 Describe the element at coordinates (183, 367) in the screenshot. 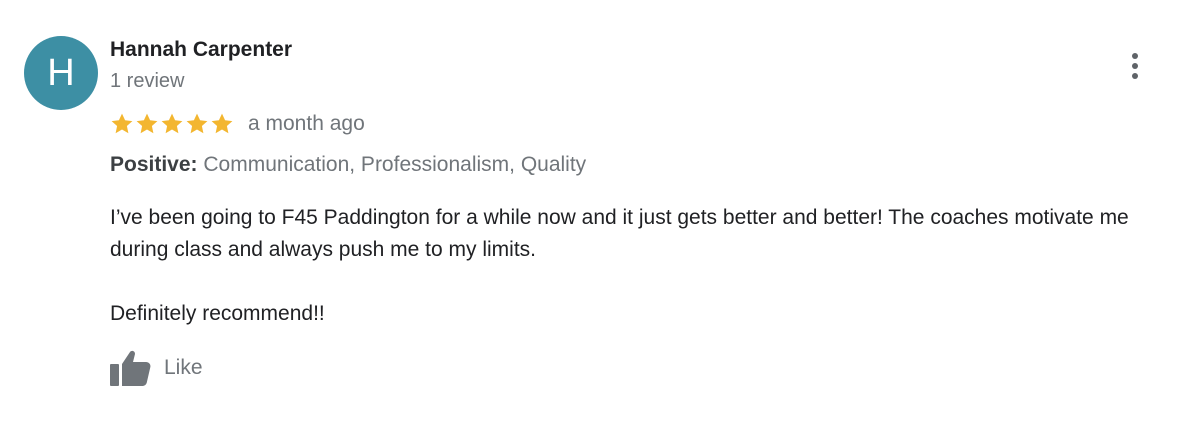

I see `like-label: Like` at that location.